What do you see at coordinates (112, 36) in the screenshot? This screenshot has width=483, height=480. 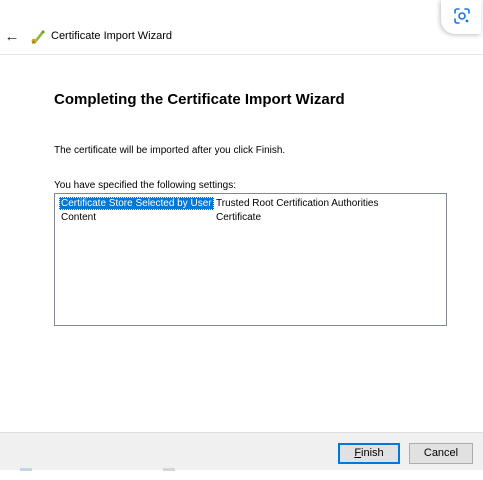 I see `window-title: Certificate Import Wizard` at bounding box center [112, 36].